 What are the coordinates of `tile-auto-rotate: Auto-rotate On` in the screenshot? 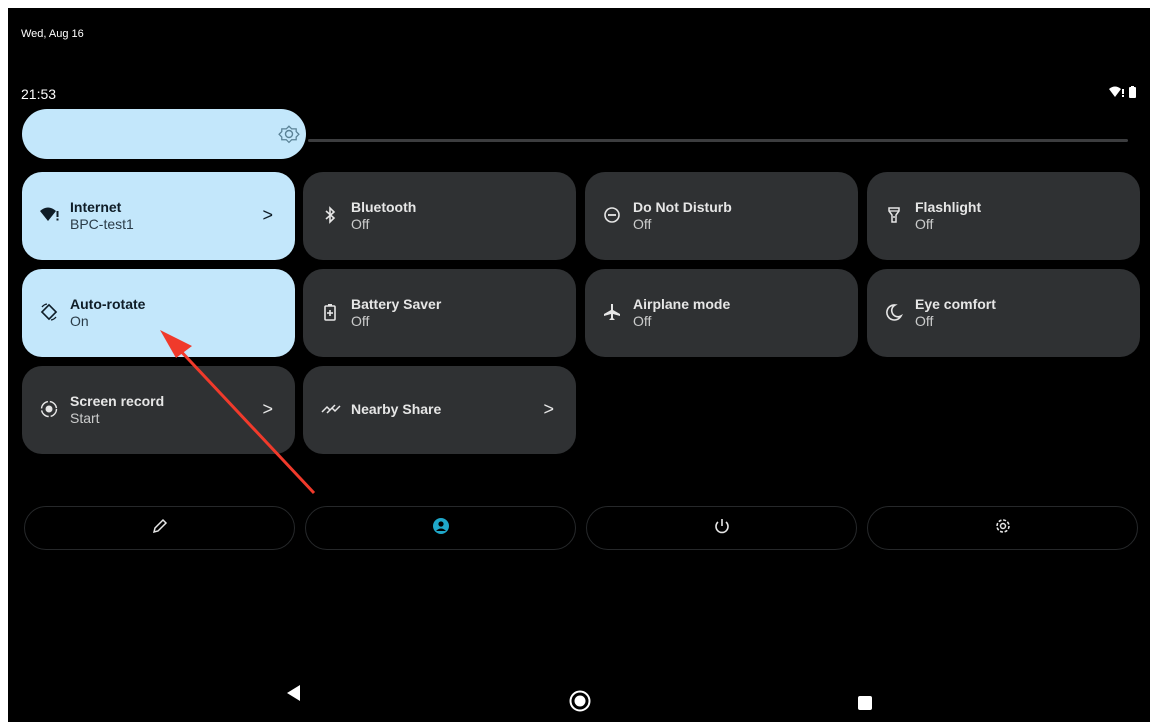 It's located at (158, 313).